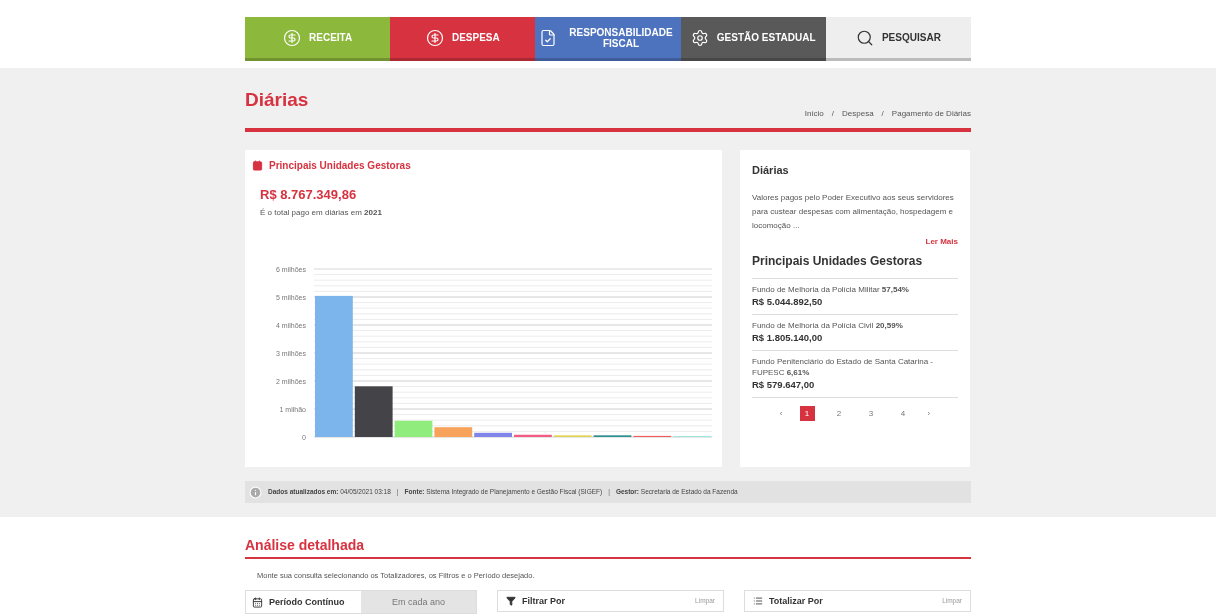 This screenshot has width=1216, height=615. I want to click on panel-title: Totalizar Por, so click(795, 601).